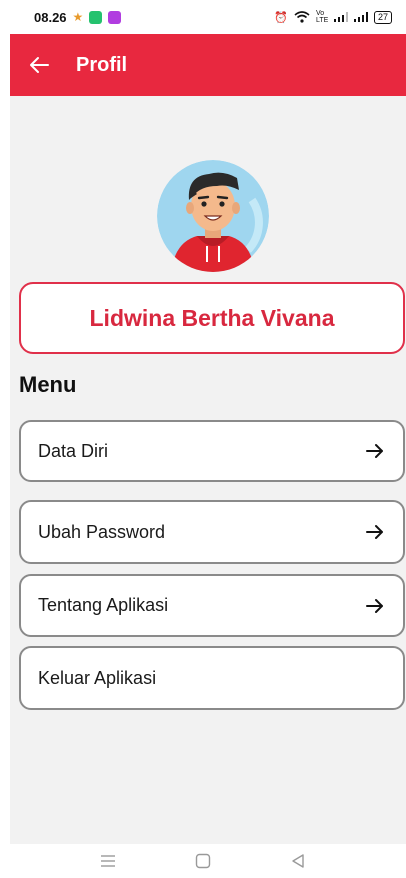 Image resolution: width=406 pixels, height=878 pixels. Describe the element at coordinates (103, 605) in the screenshot. I see `menu-item-label: Tentang Aplikasi` at that location.